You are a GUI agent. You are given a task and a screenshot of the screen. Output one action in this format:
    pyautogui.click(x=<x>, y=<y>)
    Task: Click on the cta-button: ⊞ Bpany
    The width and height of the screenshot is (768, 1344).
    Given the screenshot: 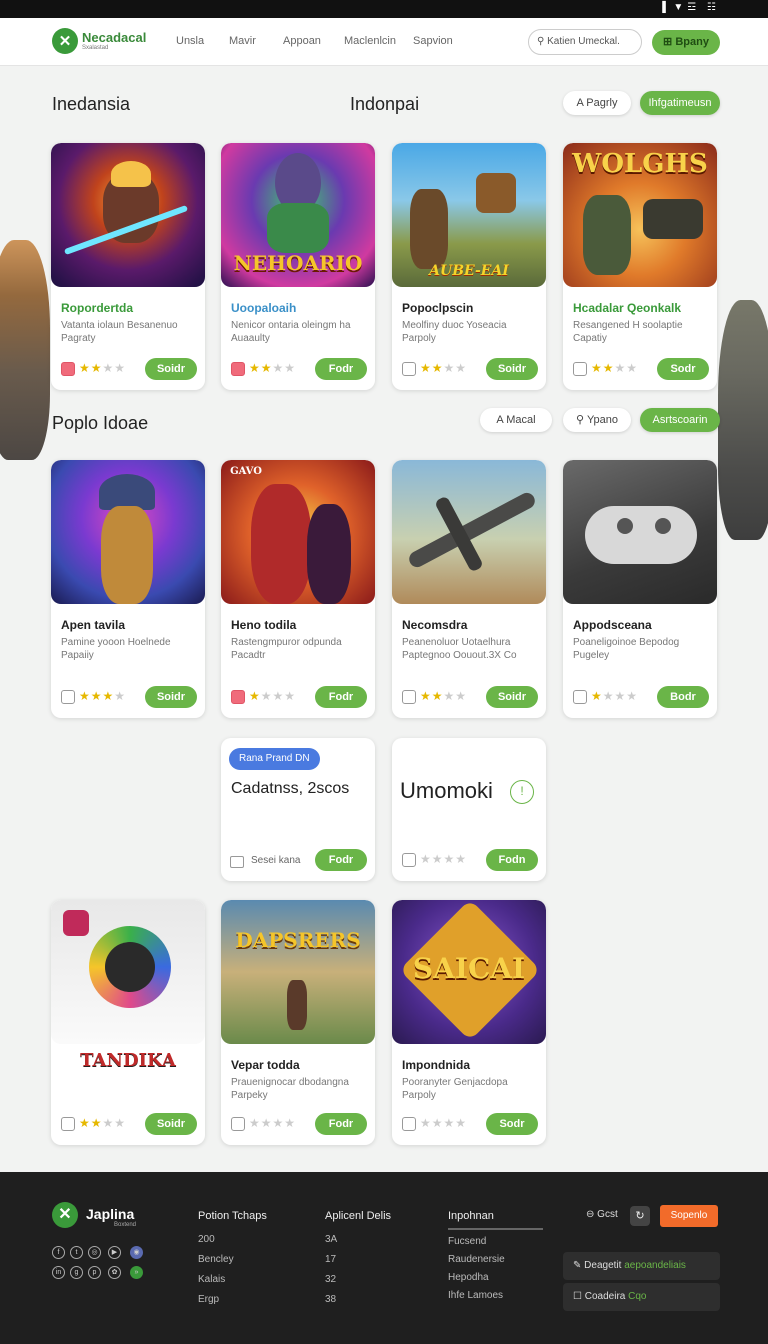 What is the action you would take?
    pyautogui.click(x=686, y=42)
    